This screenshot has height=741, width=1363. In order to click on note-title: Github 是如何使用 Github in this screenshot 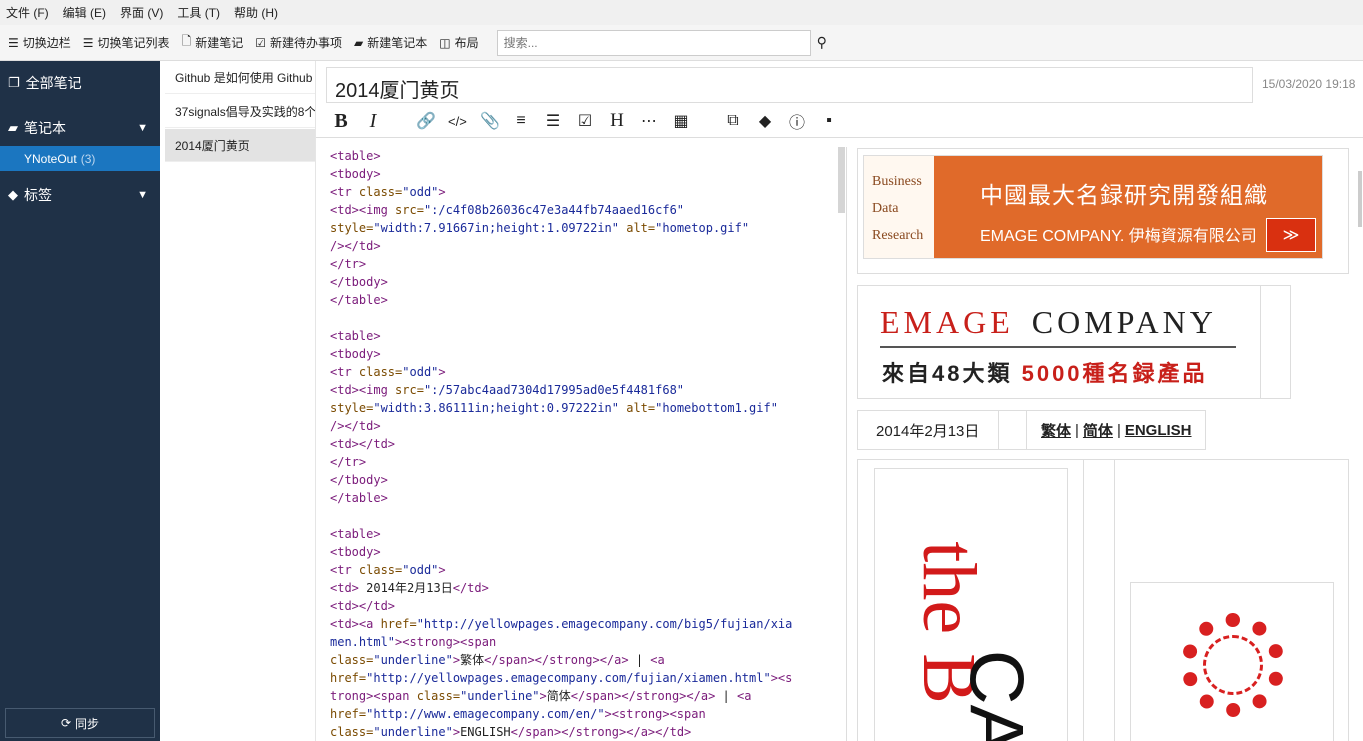, I will do `click(244, 77)`.